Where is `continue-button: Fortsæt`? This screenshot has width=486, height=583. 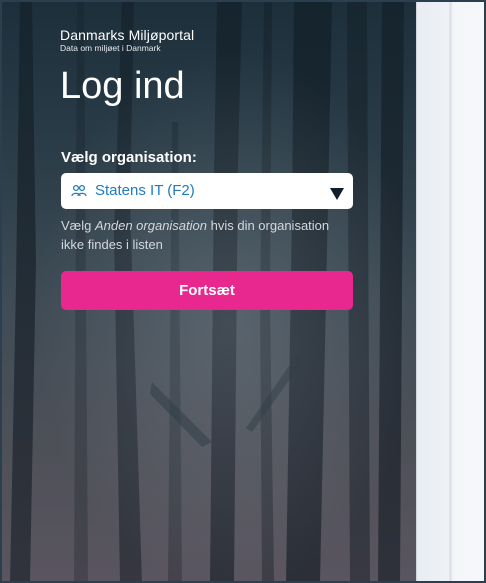
continue-button: Fortsæt is located at coordinates (207, 290).